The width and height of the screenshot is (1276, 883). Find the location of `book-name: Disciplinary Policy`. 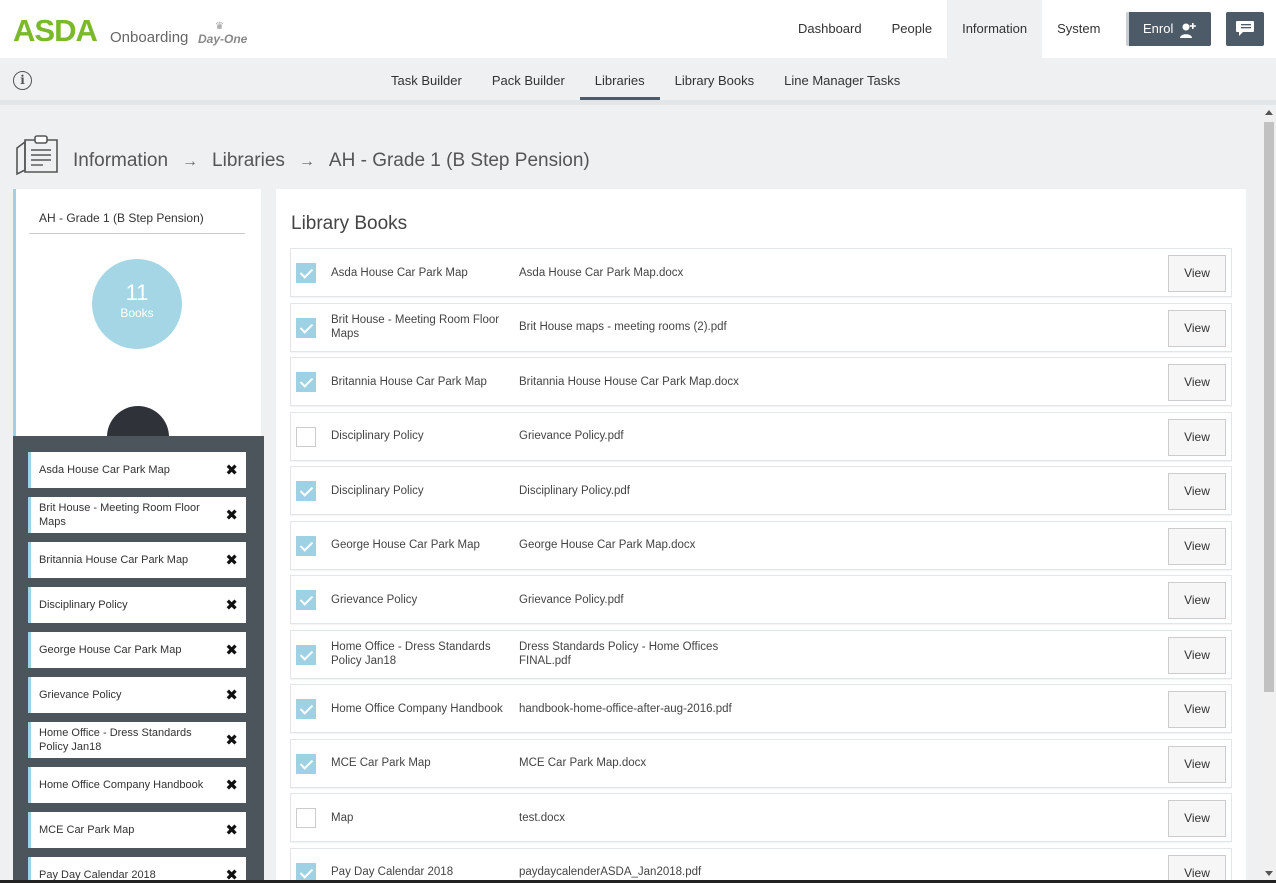

book-name: Disciplinary Policy is located at coordinates (420, 491).